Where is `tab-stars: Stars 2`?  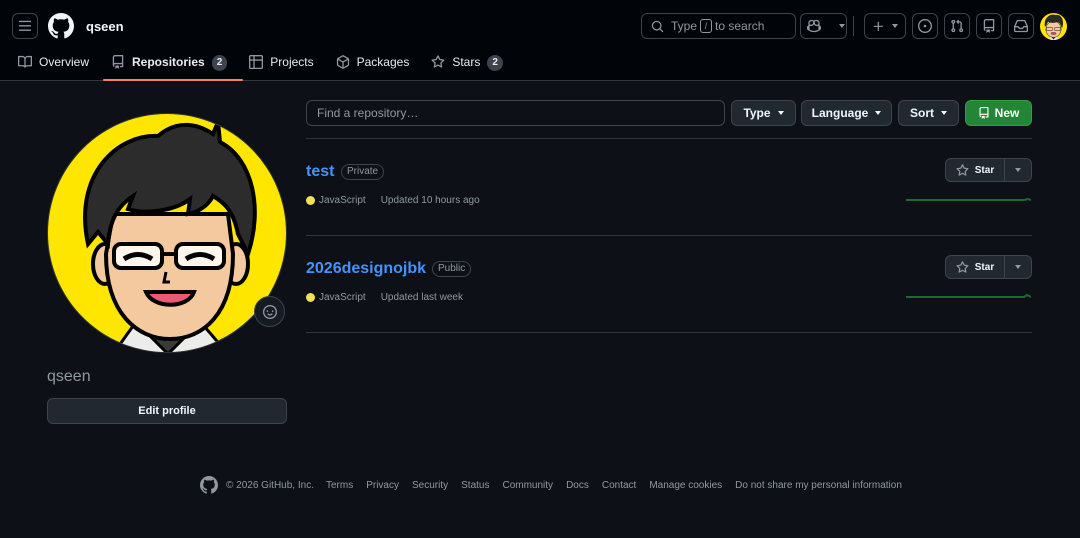 tab-stars: Stars 2 is located at coordinates (471, 65).